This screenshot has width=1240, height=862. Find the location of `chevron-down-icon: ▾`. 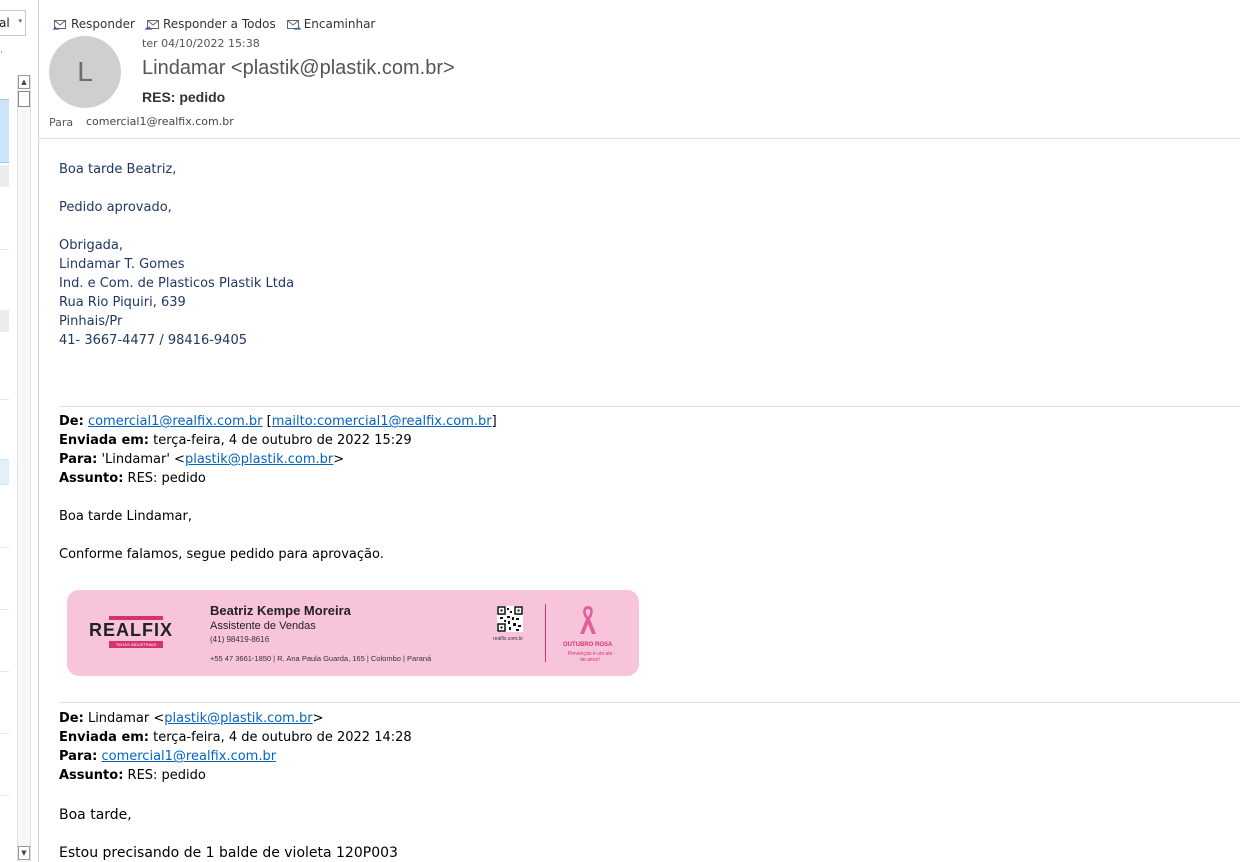

chevron-down-icon: ▾ is located at coordinates (20, 21).